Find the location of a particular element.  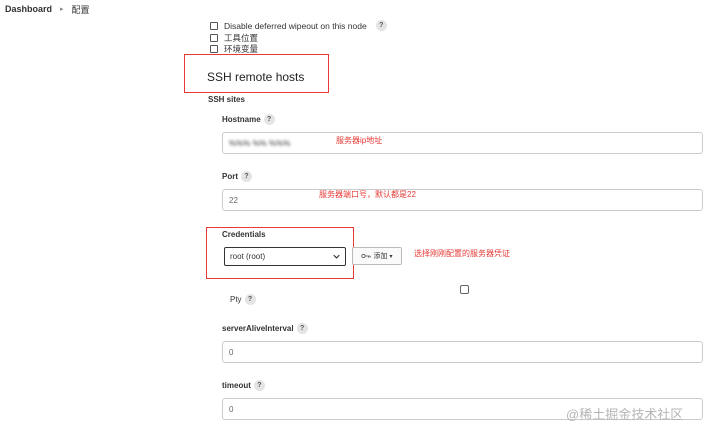

breadcrumb-dashboard: Dashboard is located at coordinates (28, 9).